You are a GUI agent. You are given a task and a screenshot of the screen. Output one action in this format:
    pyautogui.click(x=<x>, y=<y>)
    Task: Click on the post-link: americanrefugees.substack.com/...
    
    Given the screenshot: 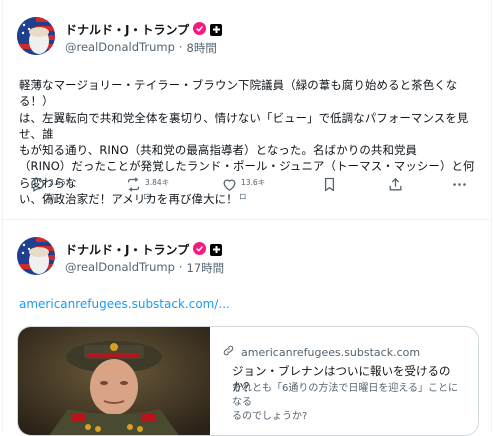 What is the action you would take?
    pyautogui.click(x=124, y=304)
    